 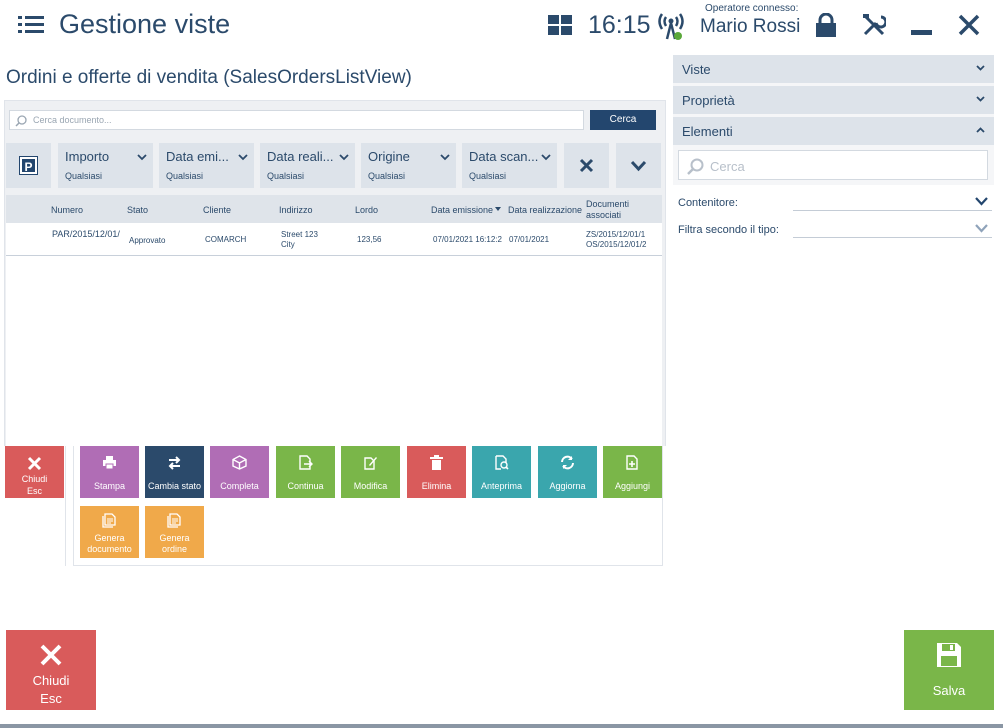 I want to click on filter-data-realizzazione: Data reali... Qualsiasi, so click(x=307, y=165).